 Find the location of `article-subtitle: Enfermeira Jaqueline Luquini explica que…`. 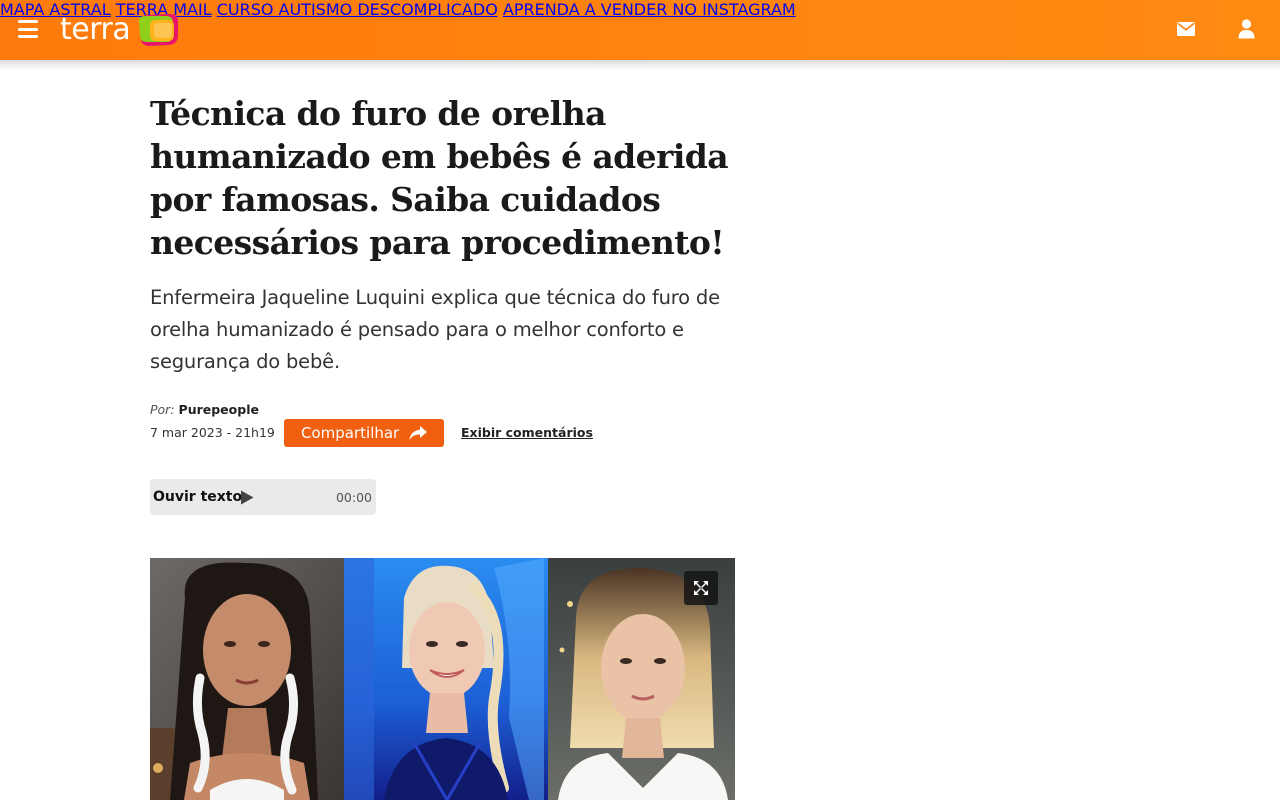

article-subtitle: Enfermeira Jaqueline Luquini explica que… is located at coordinates (435, 329).